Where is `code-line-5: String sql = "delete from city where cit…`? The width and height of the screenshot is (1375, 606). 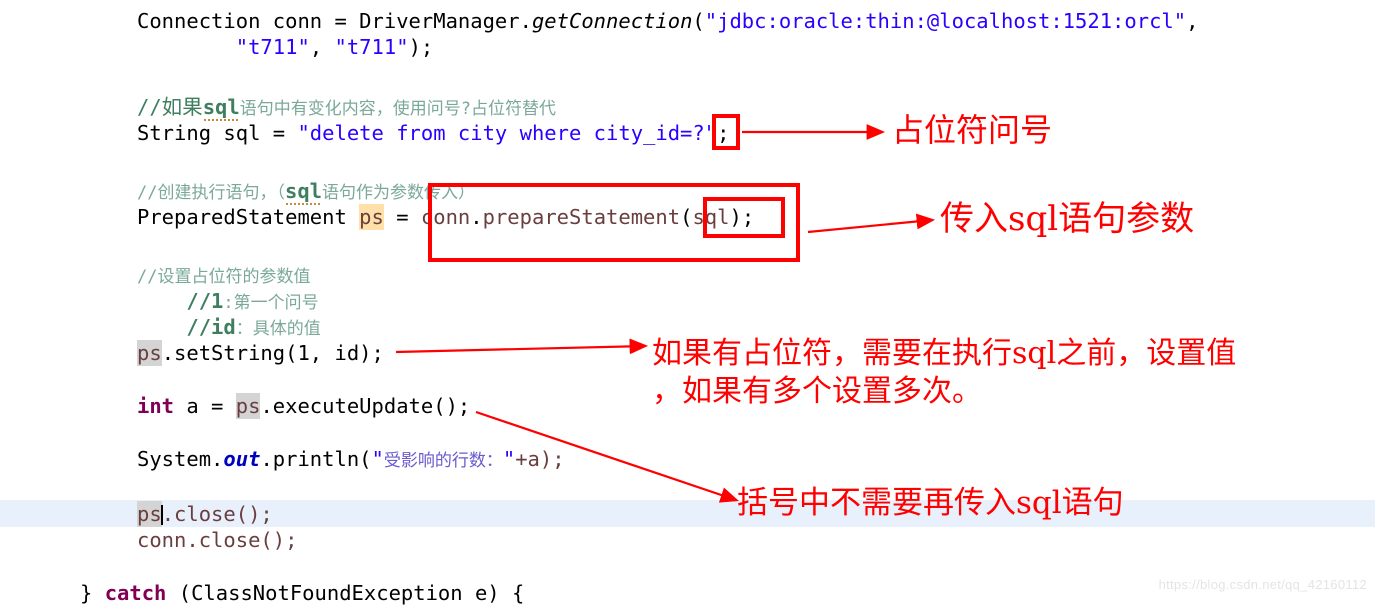
code-line-5: String sql = "delete from city where cit… is located at coordinates (687, 133).